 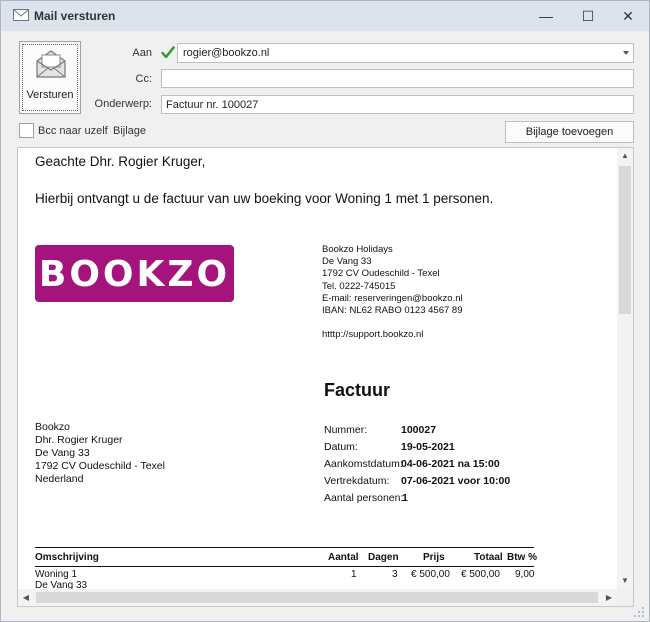 I want to click on add-attachment-button: Bijlage toevoegen, so click(x=569, y=132).